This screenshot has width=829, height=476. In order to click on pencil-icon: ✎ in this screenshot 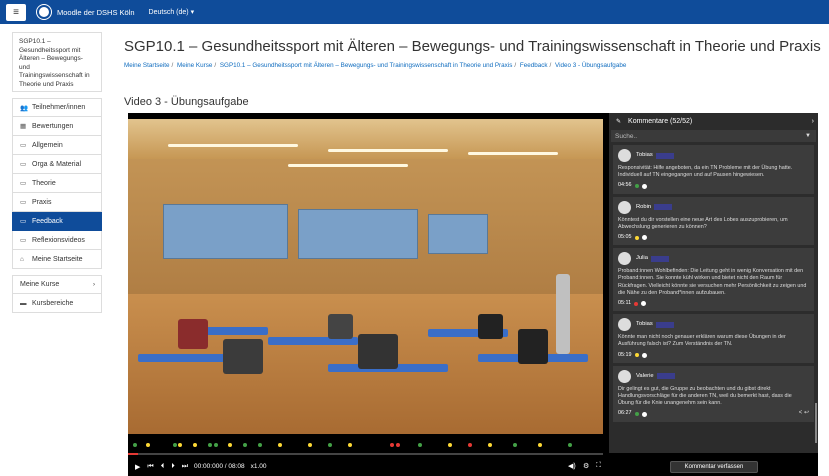, I will do `click(618, 121)`.